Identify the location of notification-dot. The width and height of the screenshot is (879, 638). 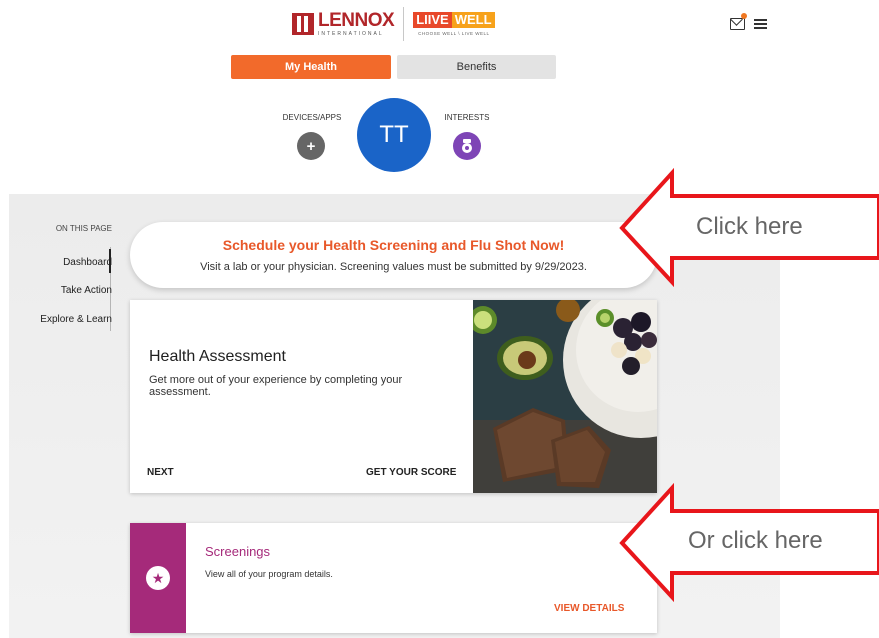
(744, 16).